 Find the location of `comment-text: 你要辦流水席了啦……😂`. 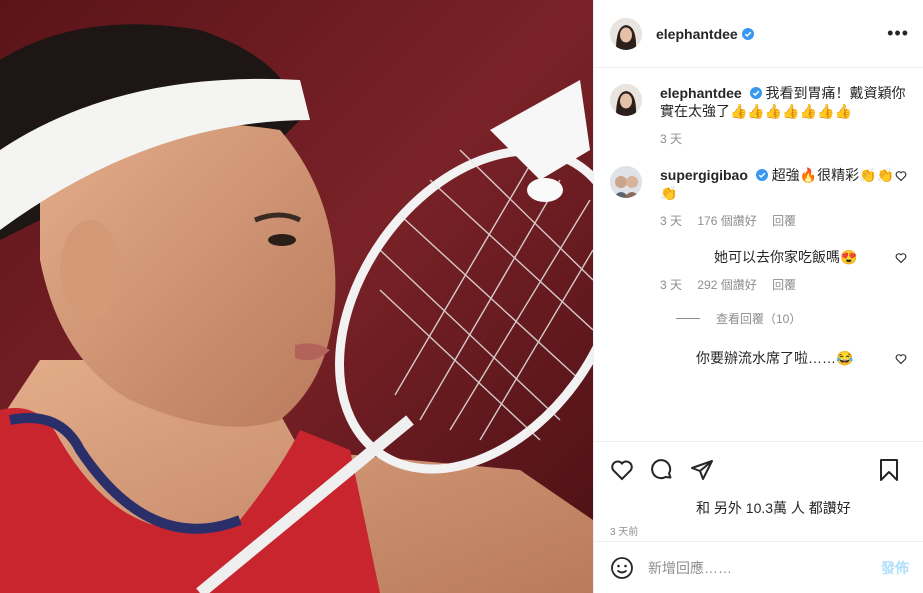

comment-text: 你要辦流水席了啦……😂 is located at coordinates (775, 358).